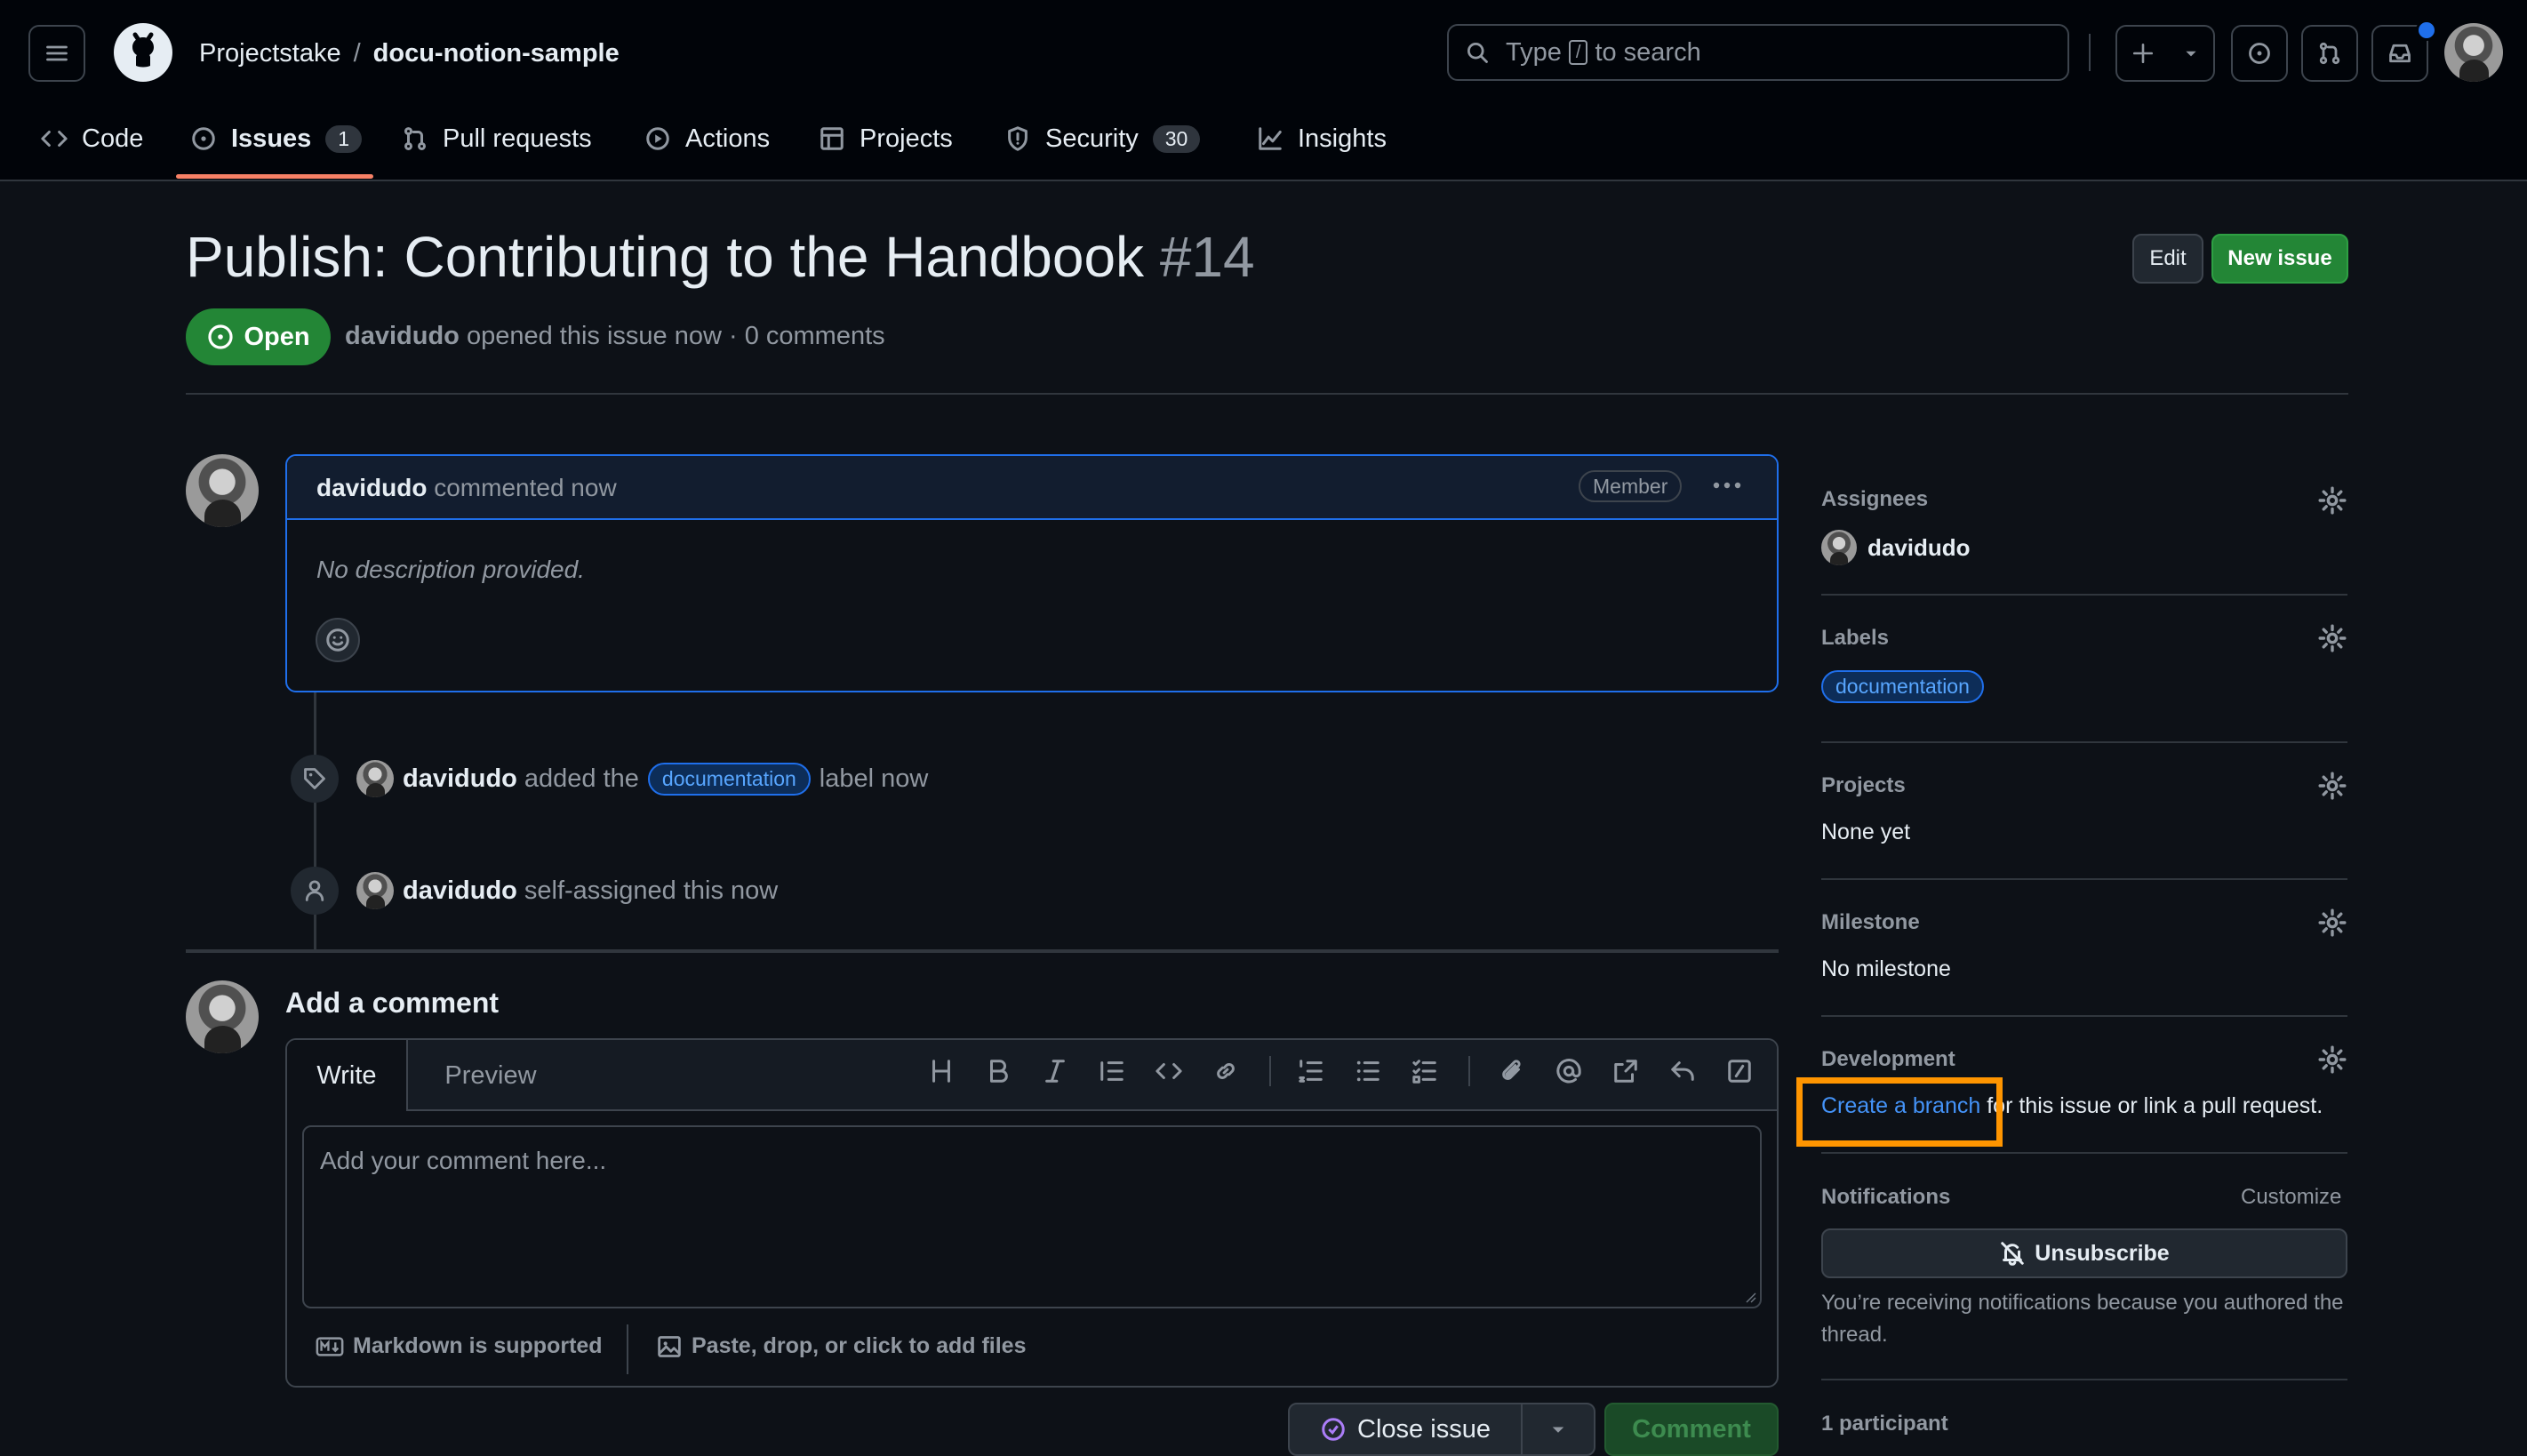 The height and width of the screenshot is (1456, 2527). I want to click on create-new-button, so click(2165, 53).